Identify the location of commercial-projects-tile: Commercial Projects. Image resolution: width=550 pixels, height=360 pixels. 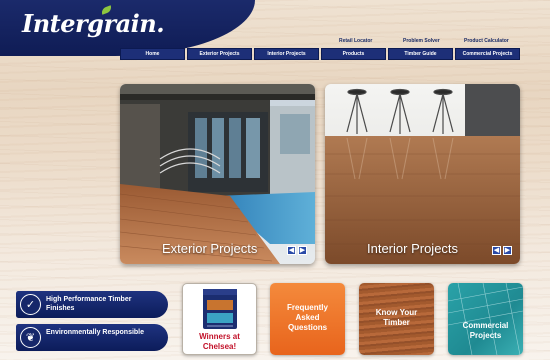
(485, 319).